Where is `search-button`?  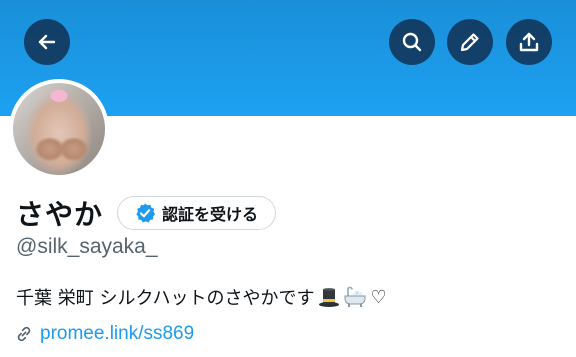
search-button is located at coordinates (412, 42).